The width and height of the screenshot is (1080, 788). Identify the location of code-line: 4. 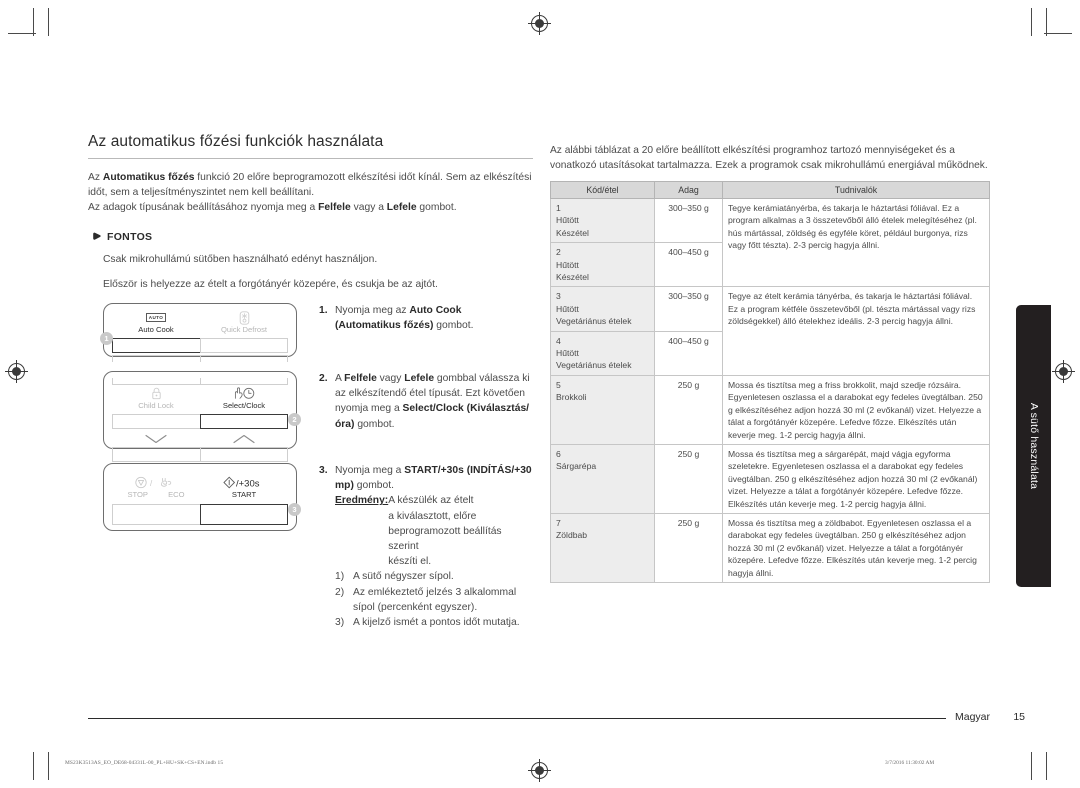
(558, 340).